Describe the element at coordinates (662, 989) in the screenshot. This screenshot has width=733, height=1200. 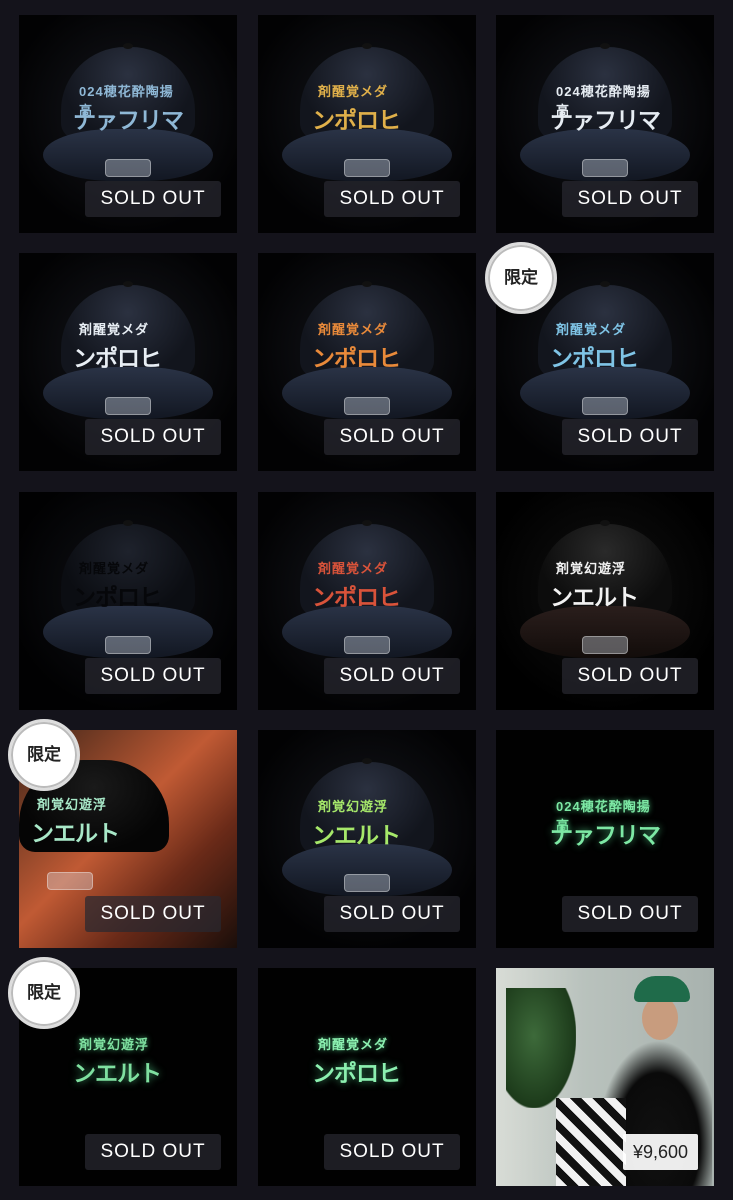
I see `green-cap` at that location.